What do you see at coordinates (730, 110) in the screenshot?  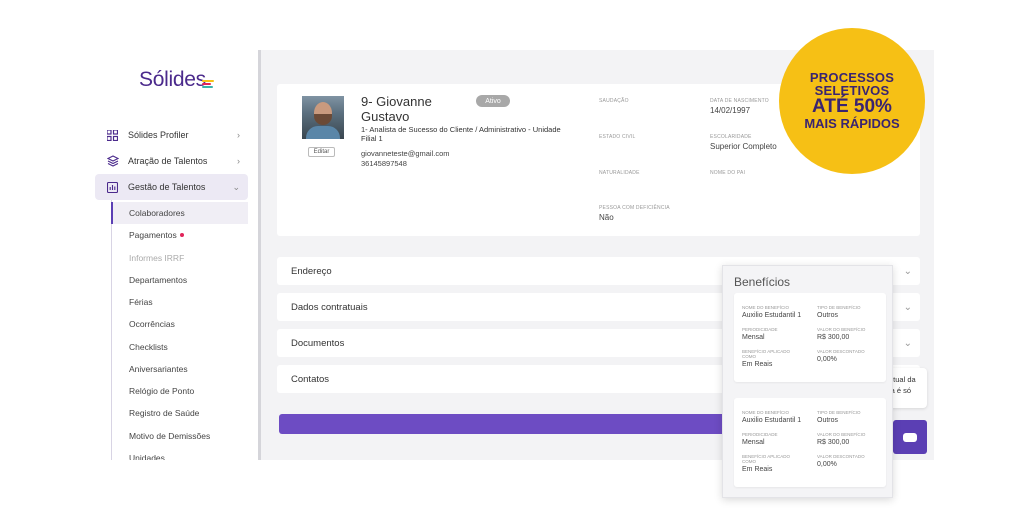 I see `field-value: 14/02/1997` at bounding box center [730, 110].